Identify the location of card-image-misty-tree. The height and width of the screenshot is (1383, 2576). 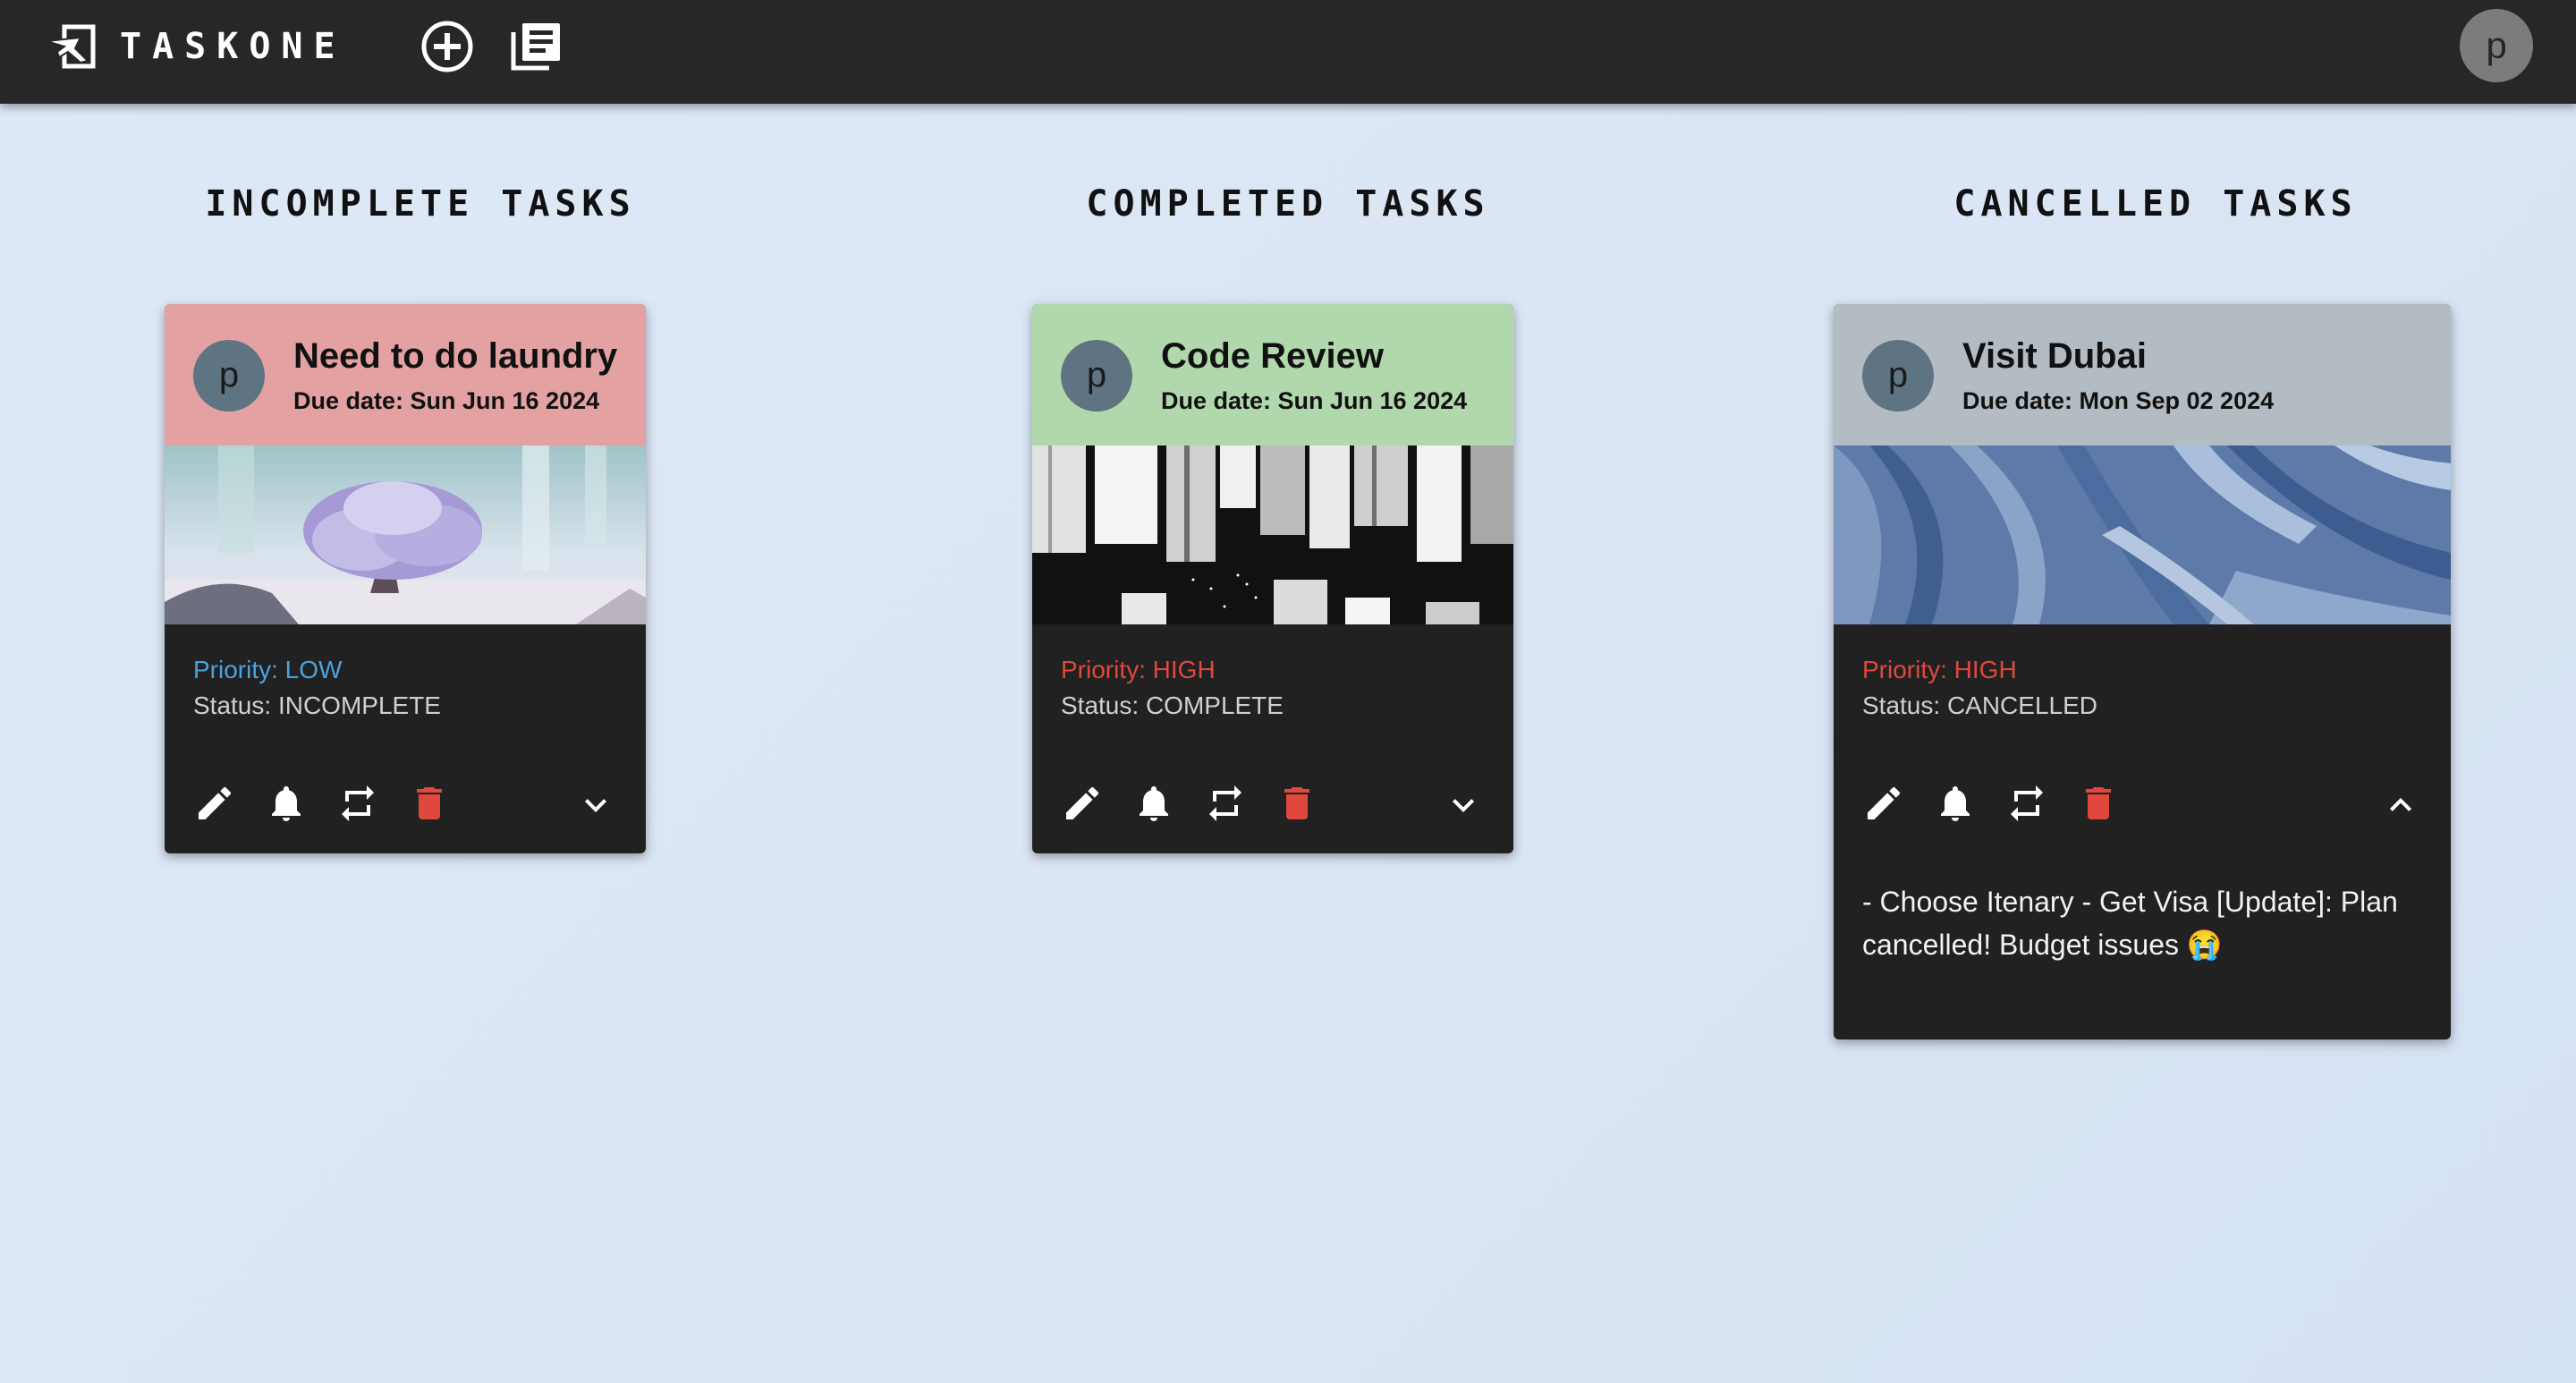
(405, 534).